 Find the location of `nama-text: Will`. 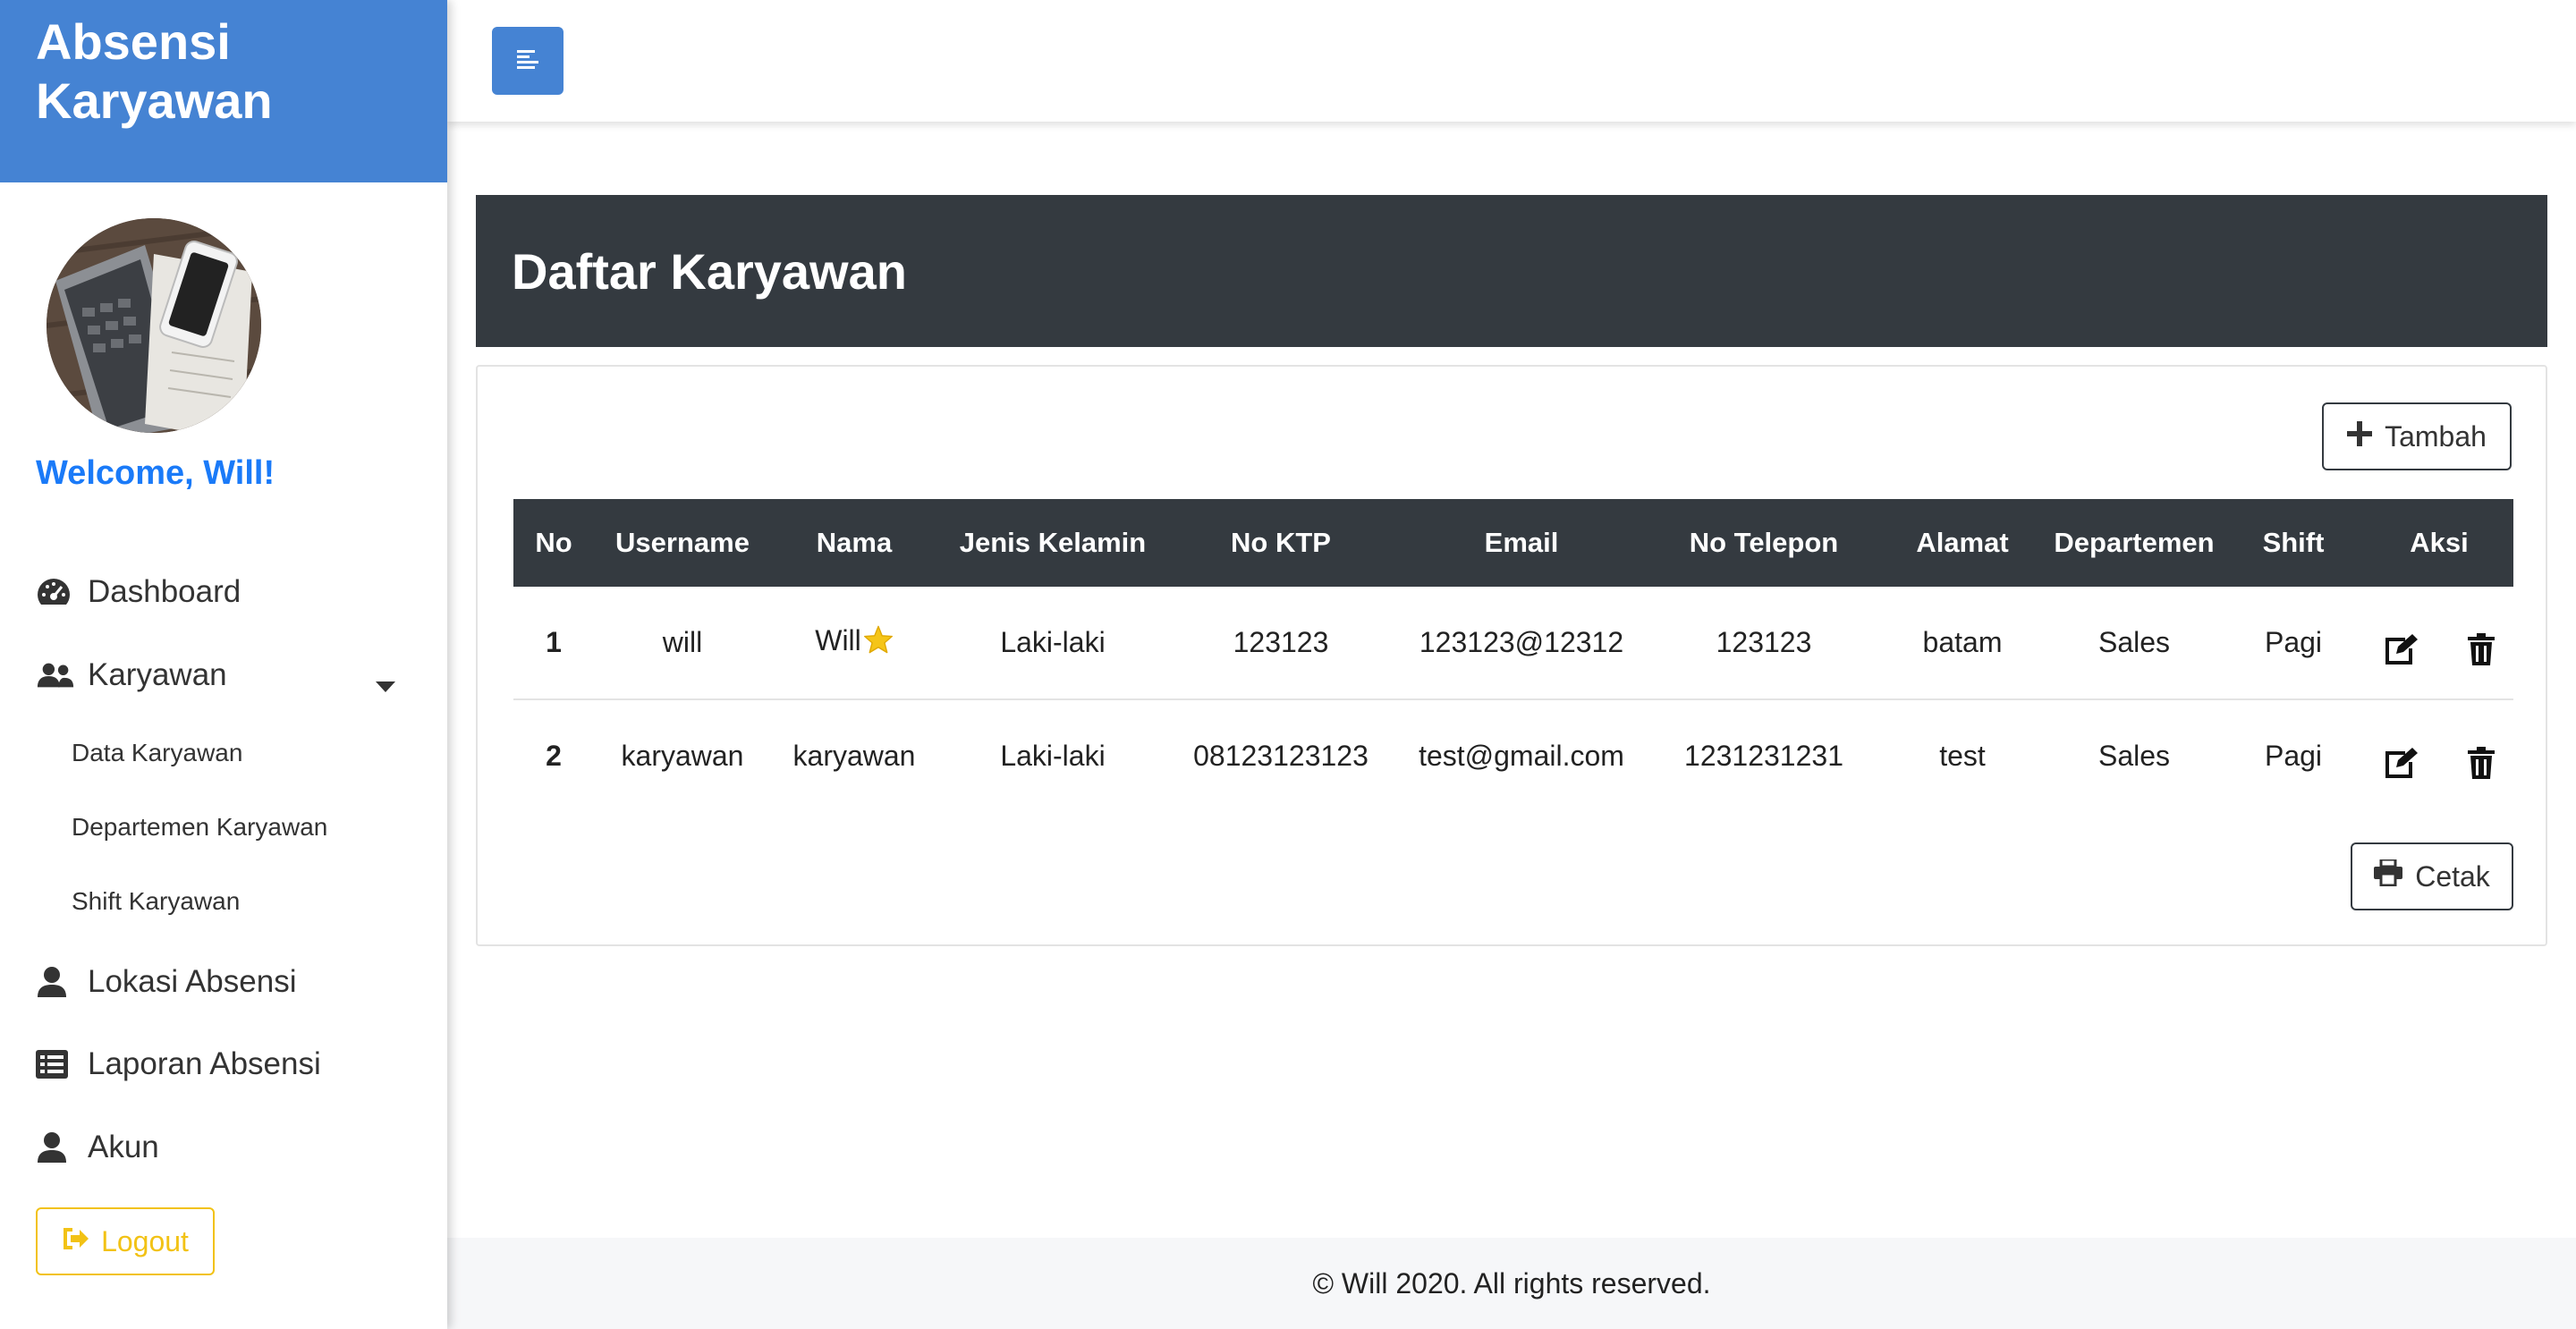

nama-text: Will is located at coordinates (838, 640).